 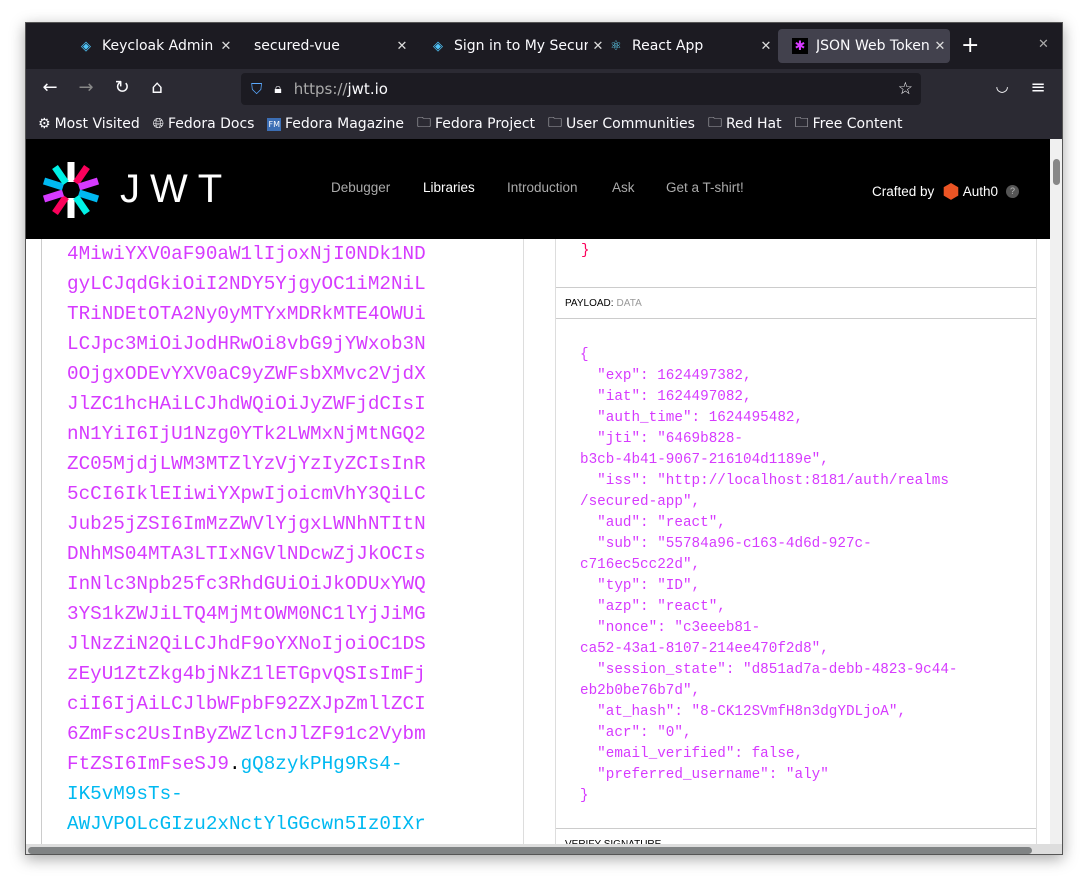 What do you see at coordinates (335, 124) in the screenshot?
I see `bookmark-fedora-magazine: FM Fedora Magazine` at bounding box center [335, 124].